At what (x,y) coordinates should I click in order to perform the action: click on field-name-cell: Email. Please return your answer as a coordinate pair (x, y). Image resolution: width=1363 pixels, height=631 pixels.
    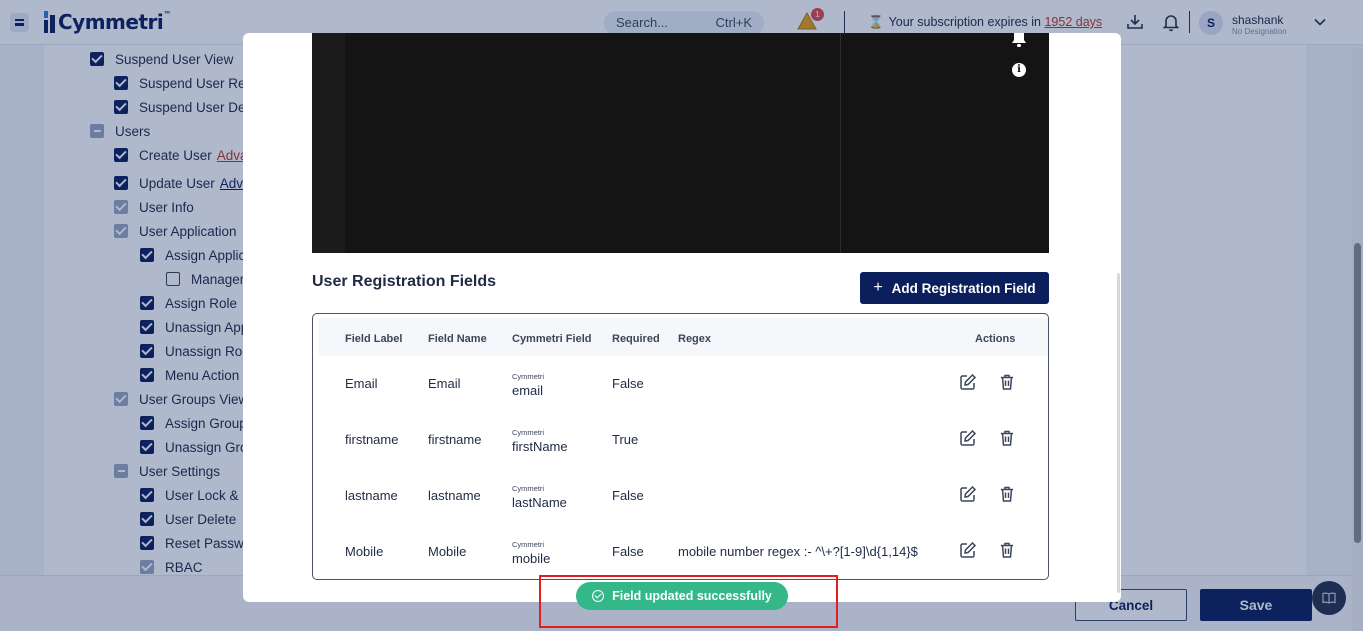
    Looking at the image, I should click on (444, 383).